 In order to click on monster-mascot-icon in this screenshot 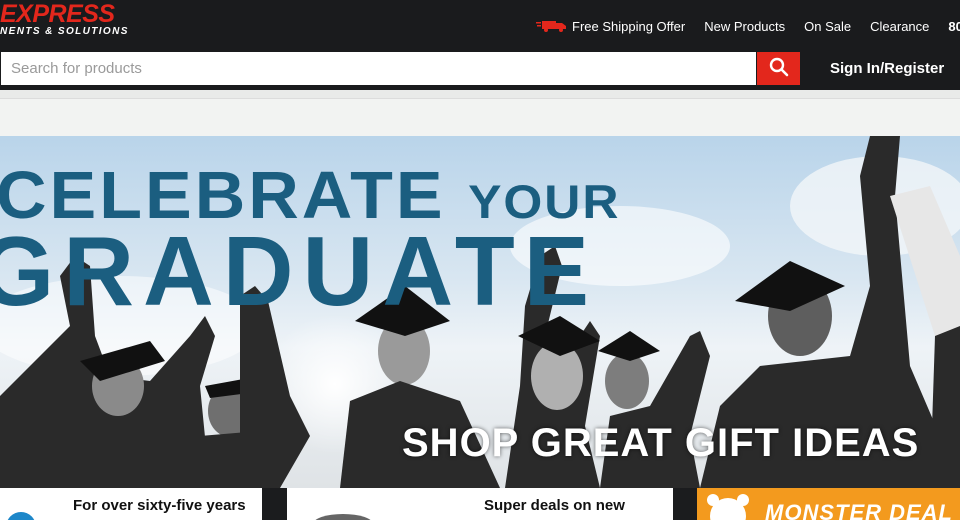, I will do `click(728, 505)`.